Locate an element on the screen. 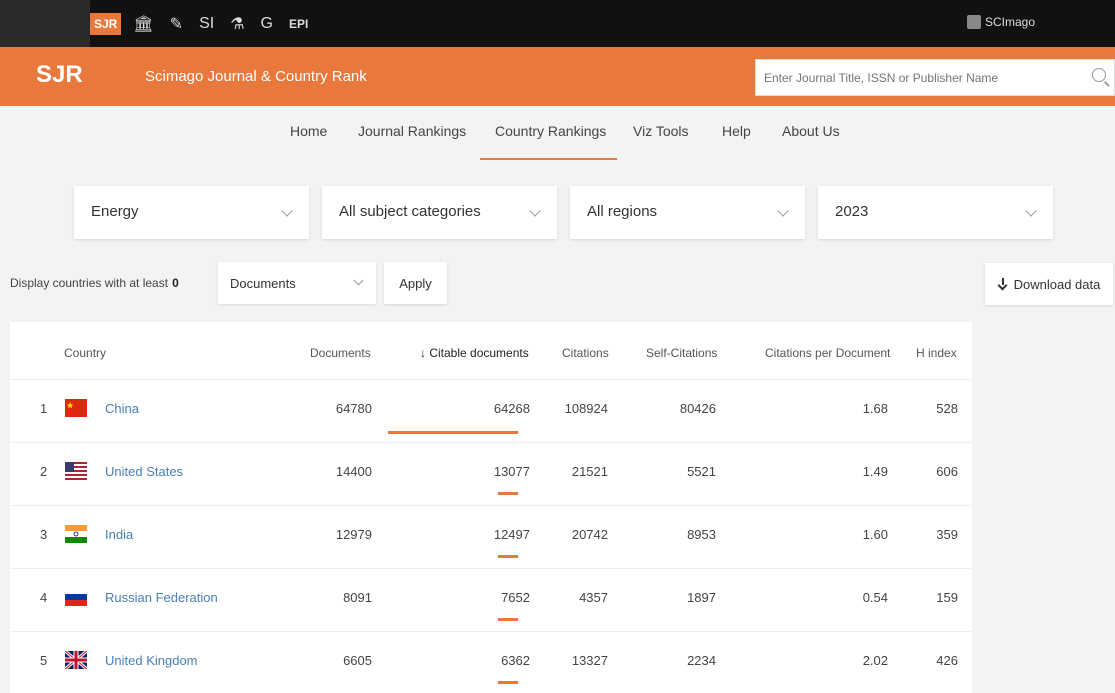  site-switcher: SJR 🏛 ✎ SI ⚗ G EPI is located at coordinates (207, 23).